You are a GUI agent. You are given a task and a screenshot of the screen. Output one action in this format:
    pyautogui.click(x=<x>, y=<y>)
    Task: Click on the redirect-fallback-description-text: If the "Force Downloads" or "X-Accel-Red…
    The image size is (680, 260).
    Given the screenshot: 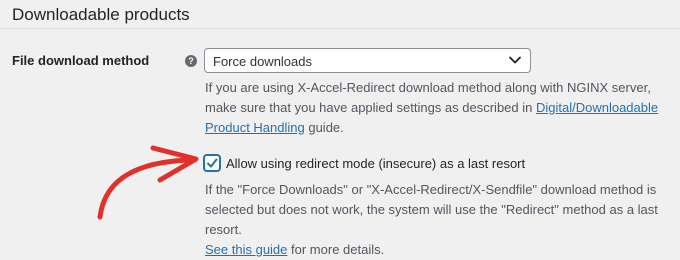 What is the action you would take?
    pyautogui.click(x=431, y=209)
    